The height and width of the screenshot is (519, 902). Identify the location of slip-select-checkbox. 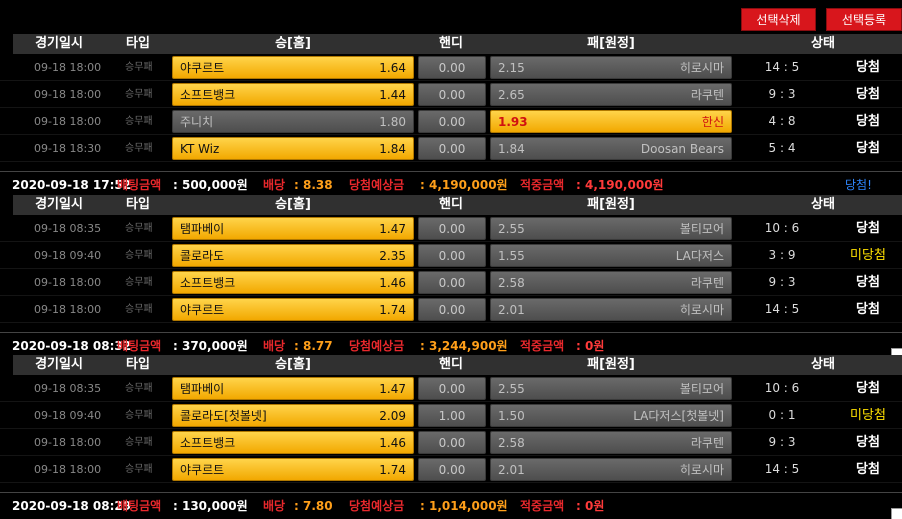
(896, 513).